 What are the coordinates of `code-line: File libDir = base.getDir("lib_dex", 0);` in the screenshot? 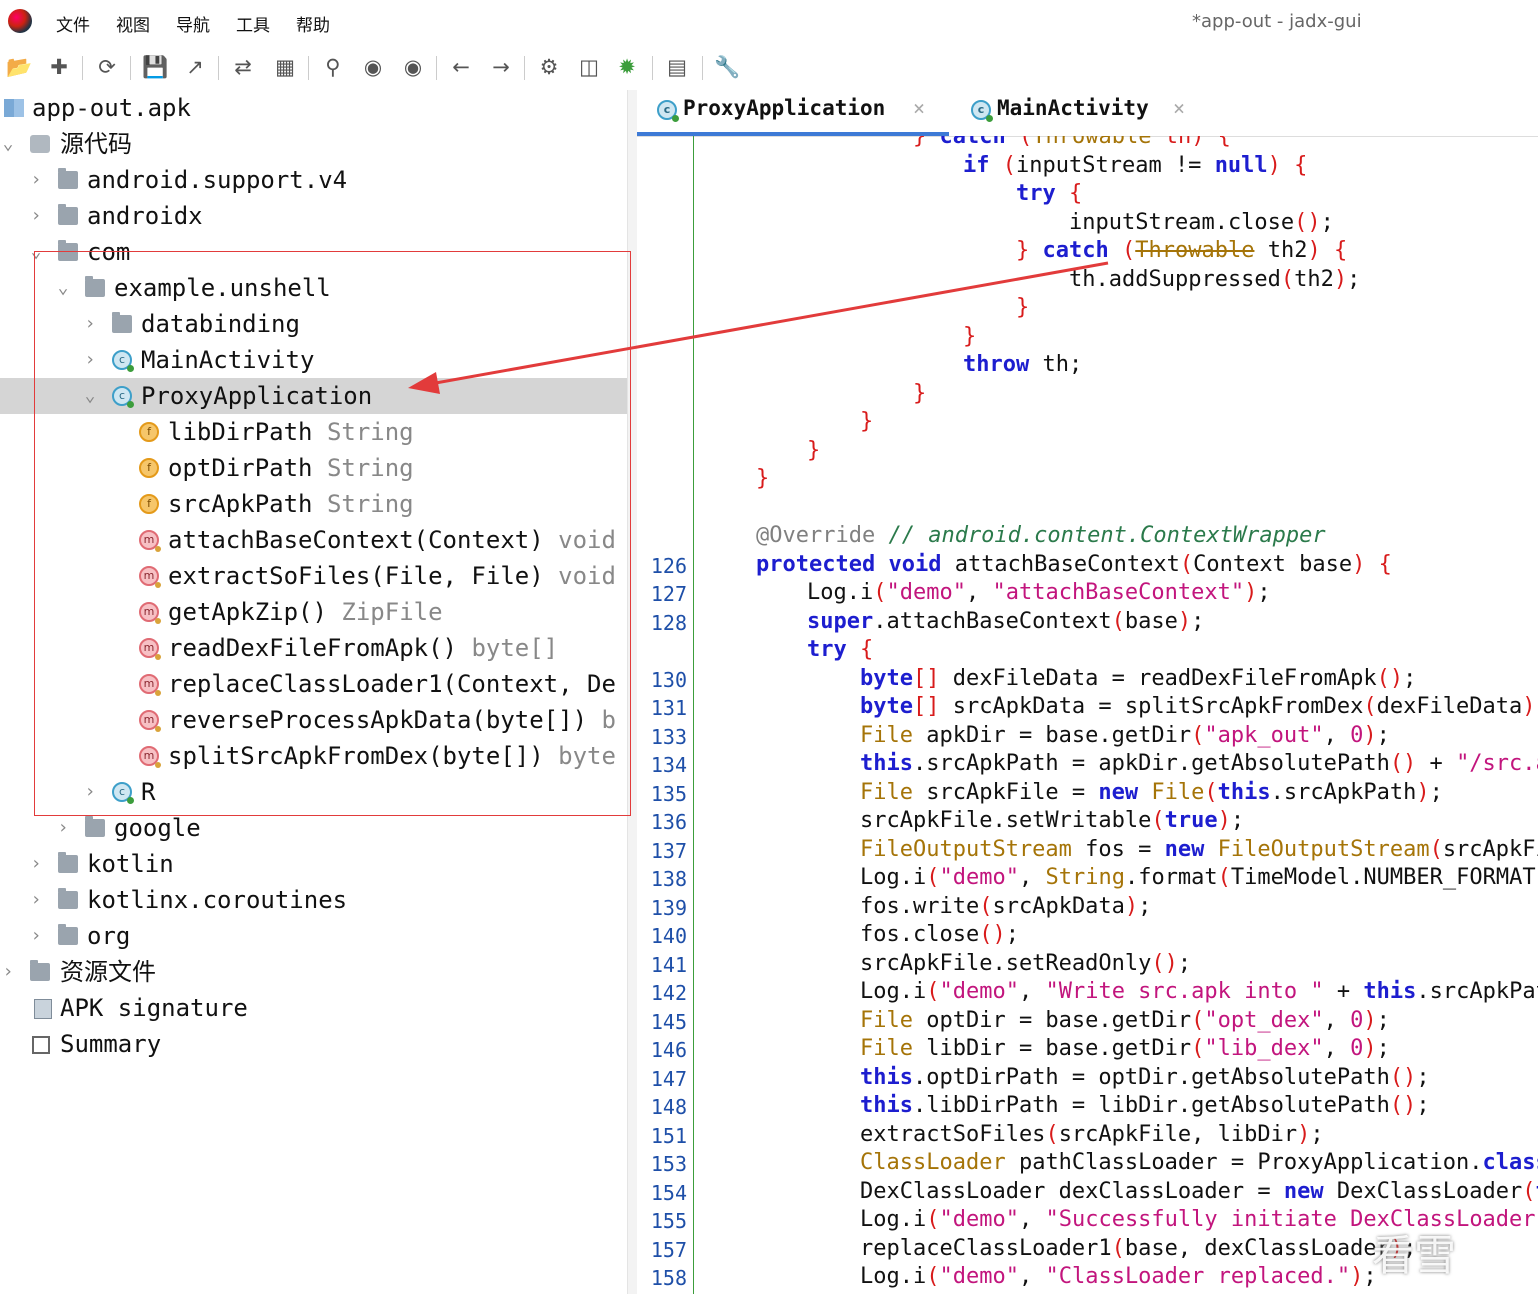 It's located at (1125, 1048).